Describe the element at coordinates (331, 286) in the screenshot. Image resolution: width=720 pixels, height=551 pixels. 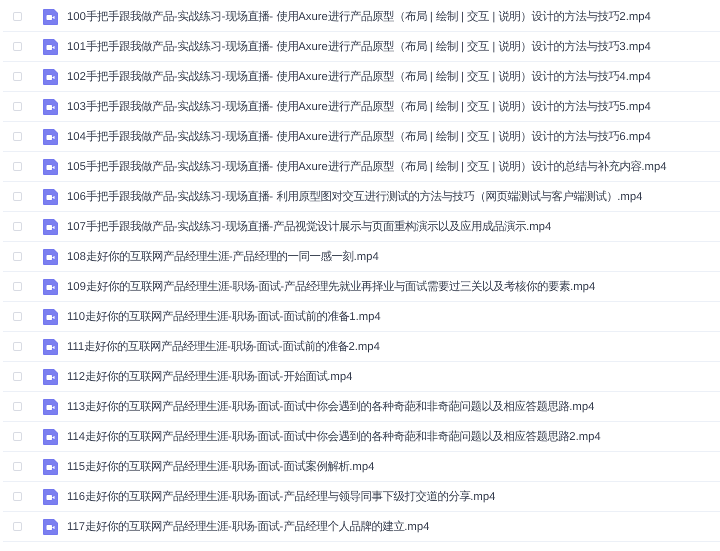
I see `file-name: 109走好你的互联网产品经理生涯-职场-面试-产品经理先就业再择业与面试需要过三关以及考核你的要素.mp4` at that location.